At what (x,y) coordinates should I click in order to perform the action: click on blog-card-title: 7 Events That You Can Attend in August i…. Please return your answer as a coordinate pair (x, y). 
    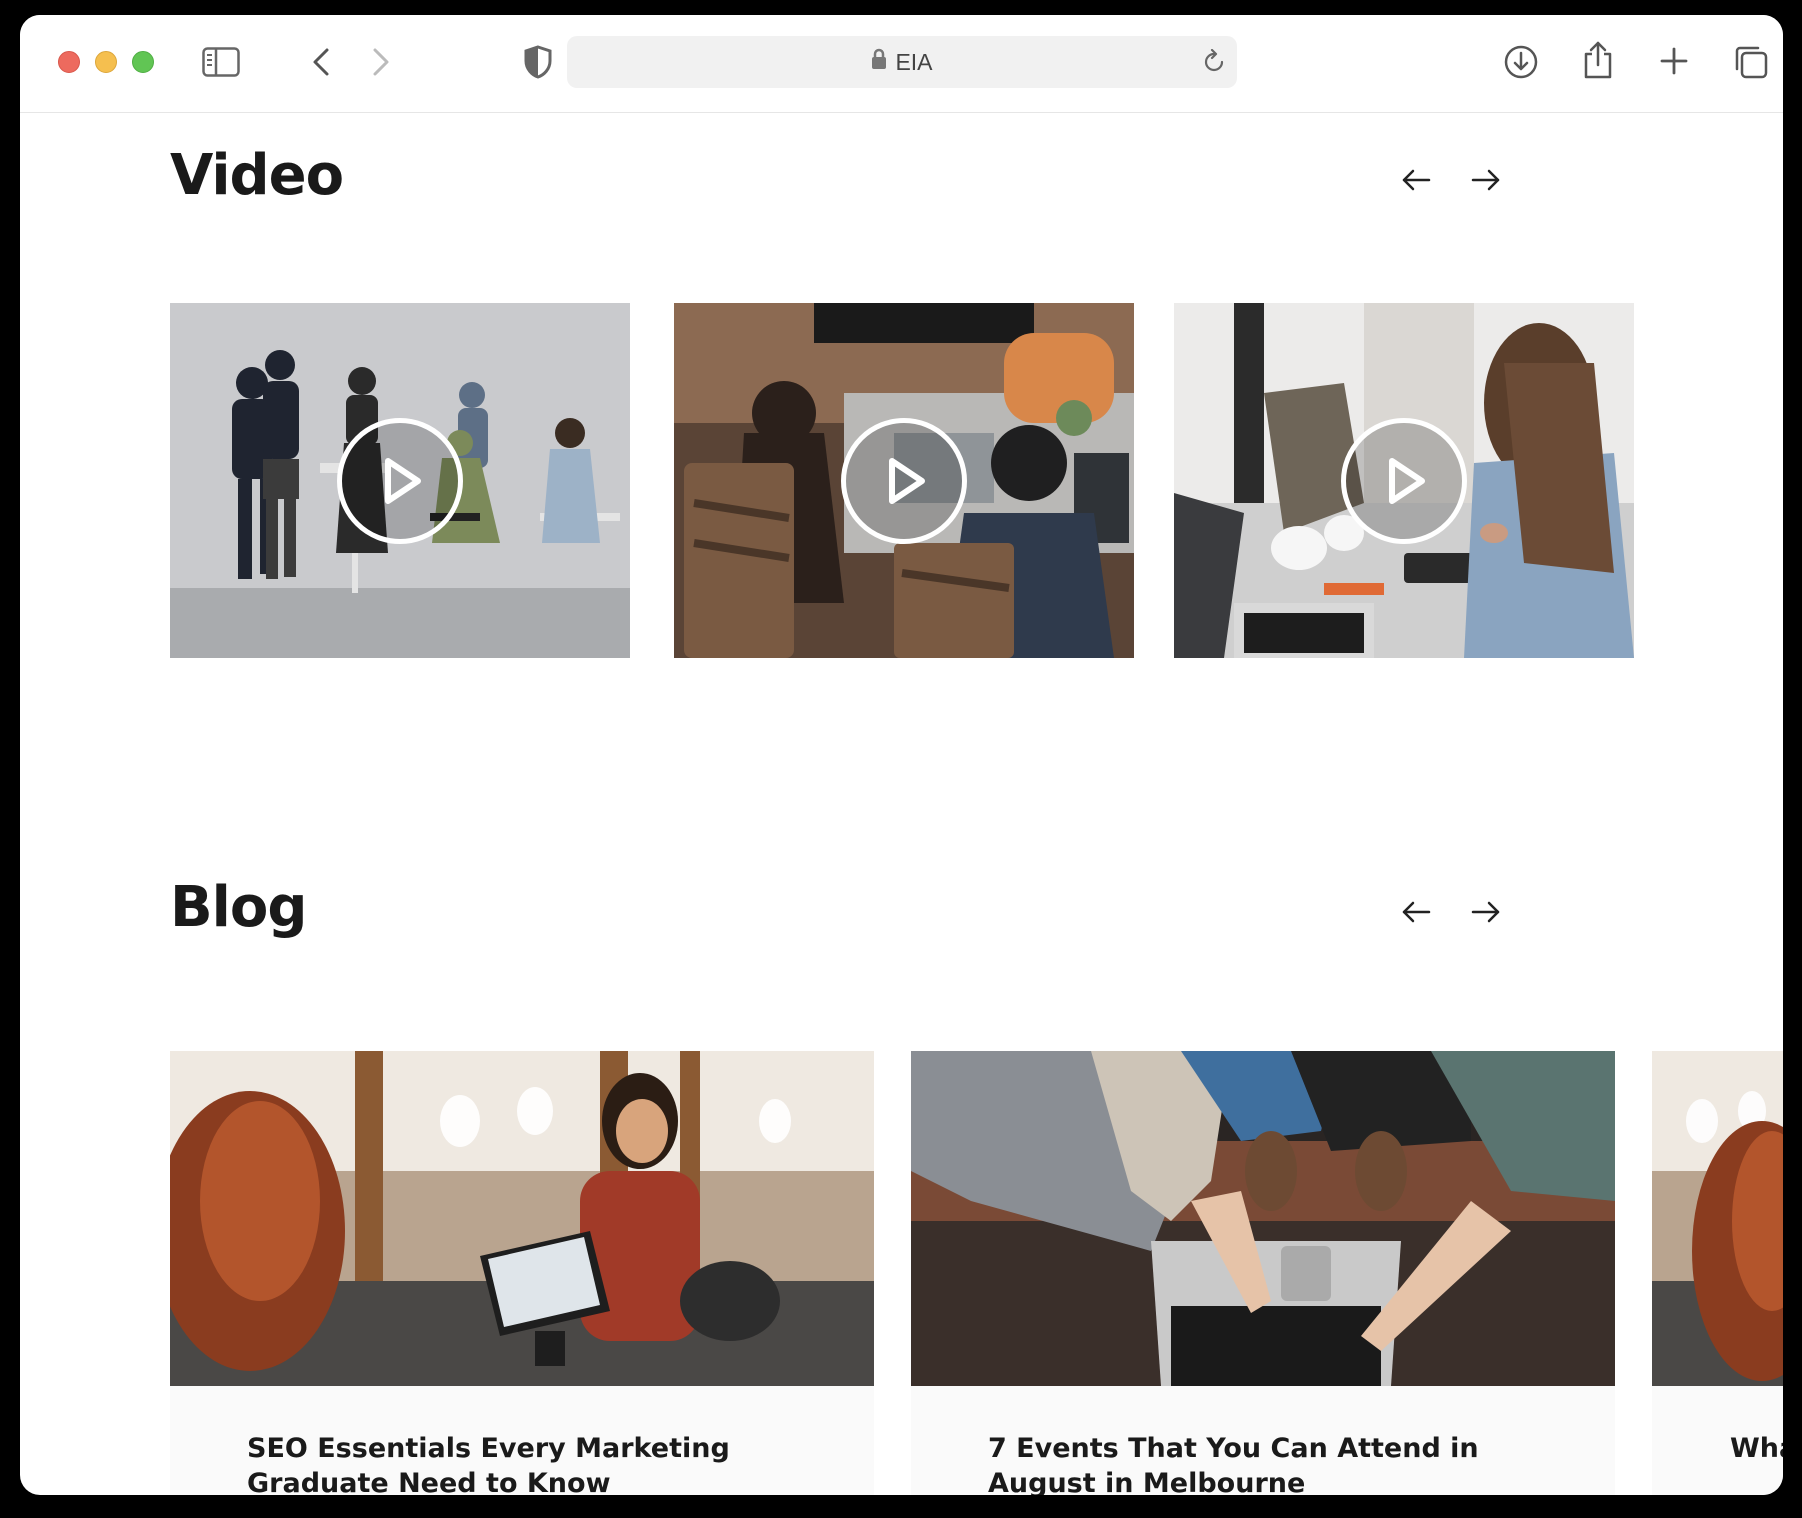
    Looking at the image, I should click on (1268, 1463).